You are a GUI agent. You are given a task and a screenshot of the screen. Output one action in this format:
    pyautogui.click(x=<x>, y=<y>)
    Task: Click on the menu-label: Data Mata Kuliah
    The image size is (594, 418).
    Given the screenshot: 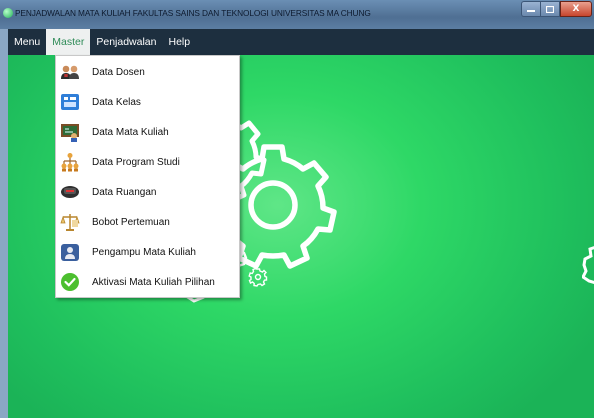 What is the action you would take?
    pyautogui.click(x=130, y=132)
    